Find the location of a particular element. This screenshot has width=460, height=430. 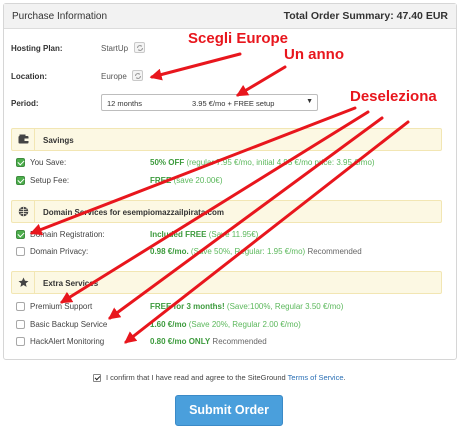

setup-fee-price: FREE (save 20.00€) is located at coordinates (186, 180).